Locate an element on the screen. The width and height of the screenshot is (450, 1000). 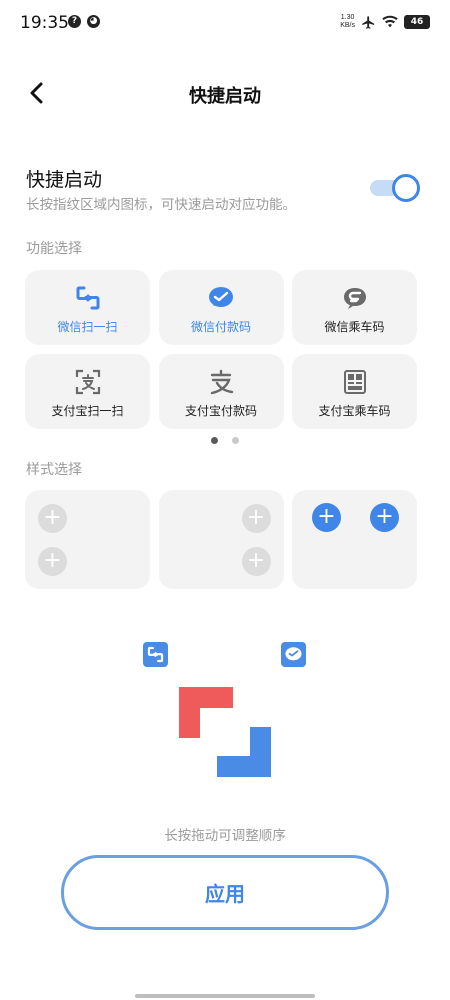
status-right: 1.30 KB/s 46 is located at coordinates (385, 22).